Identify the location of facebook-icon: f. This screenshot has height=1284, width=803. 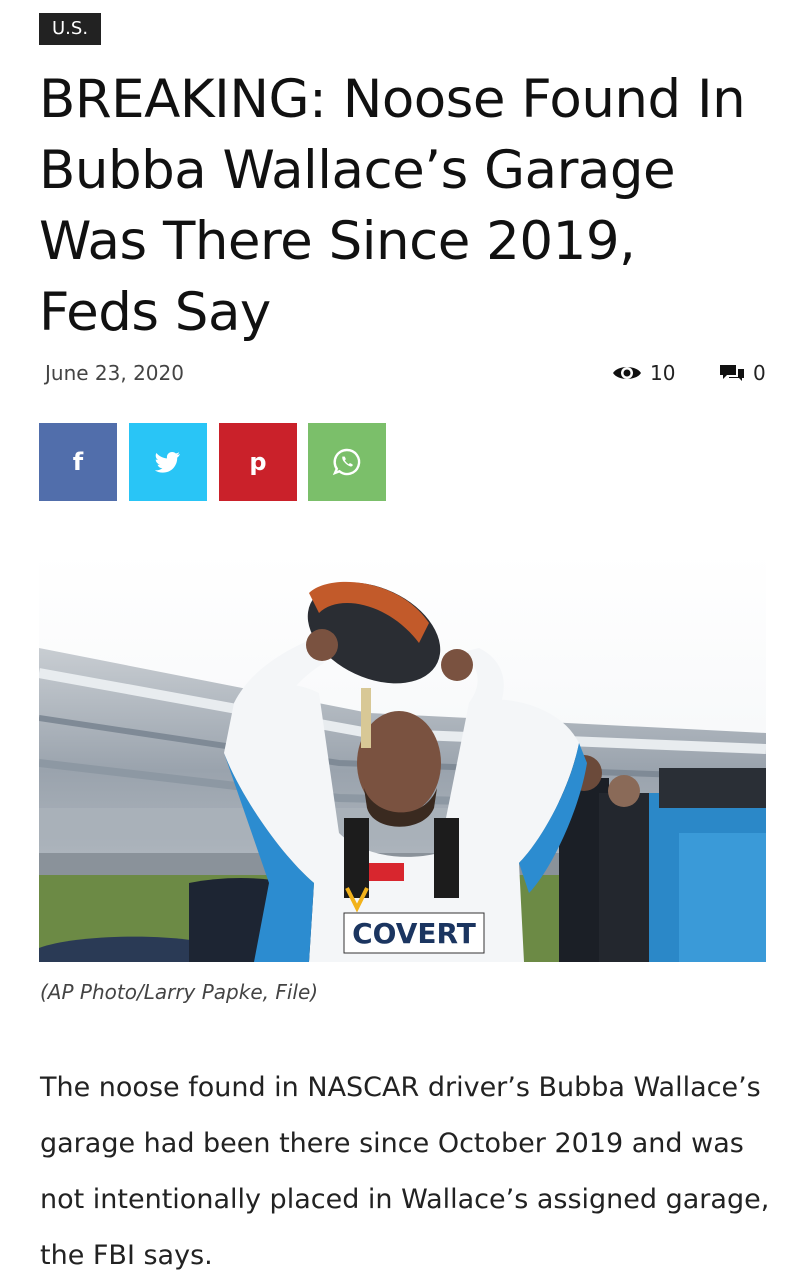
(78, 462).